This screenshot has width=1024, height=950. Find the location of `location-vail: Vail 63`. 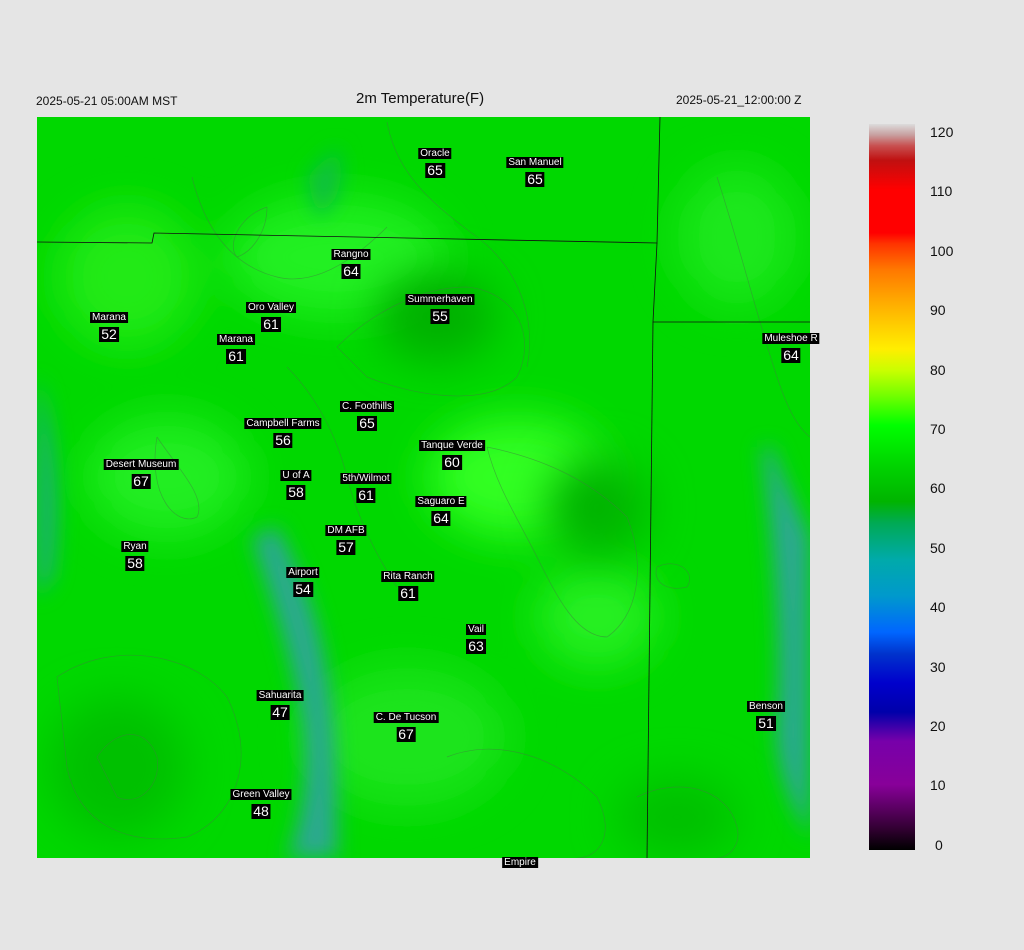

location-vail: Vail 63 is located at coordinates (476, 636).